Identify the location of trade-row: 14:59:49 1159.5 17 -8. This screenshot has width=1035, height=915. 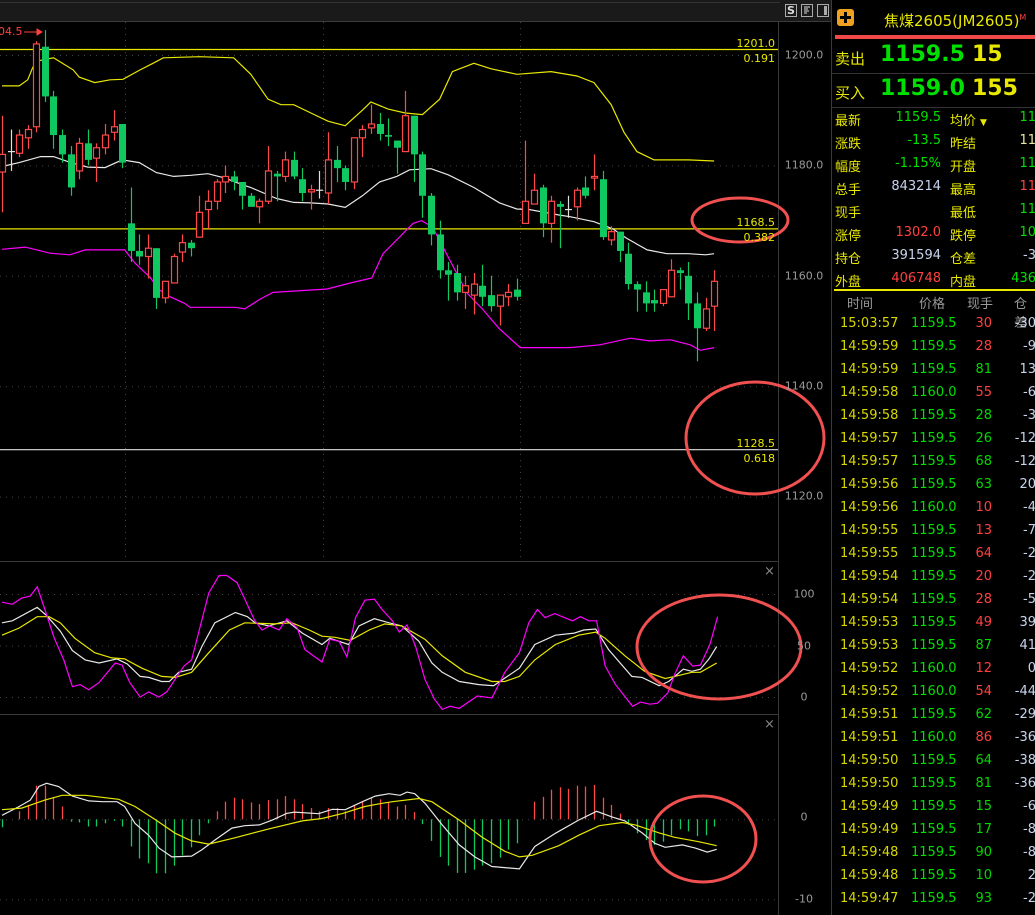
(933, 829).